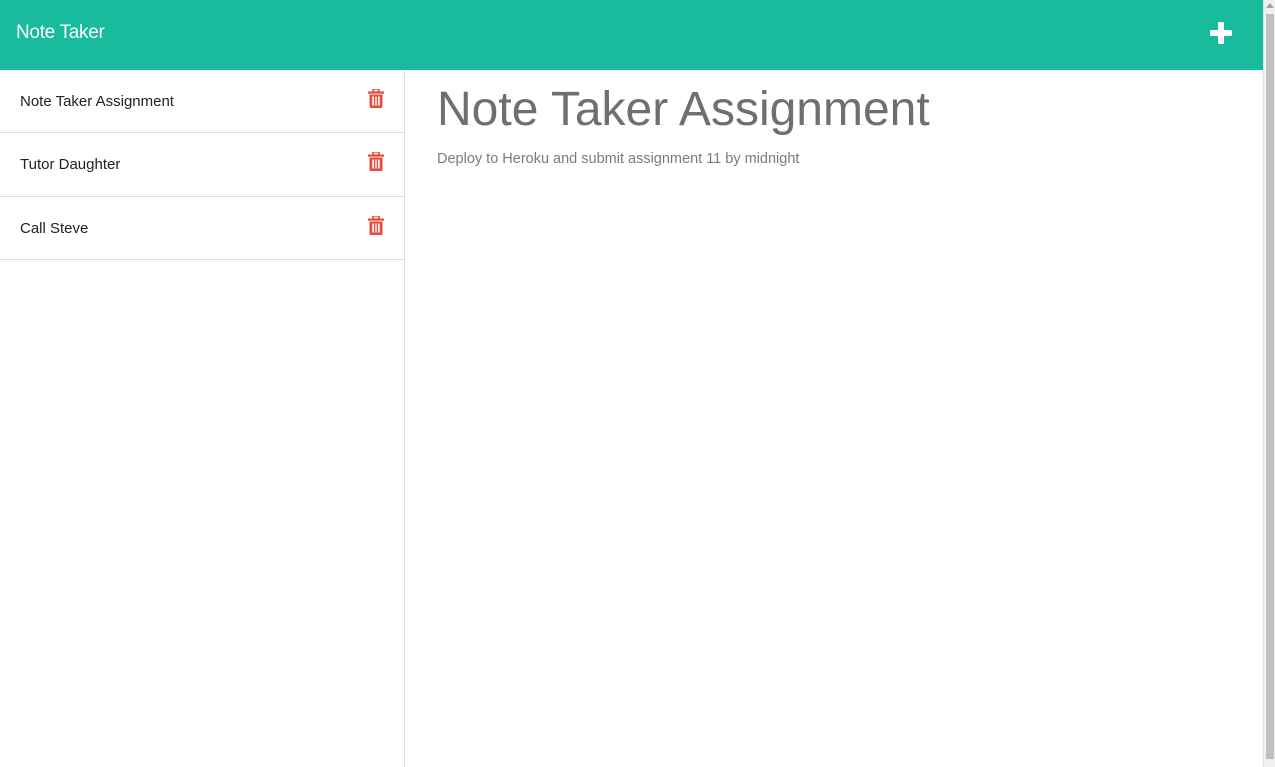  I want to click on note-list-title: Note Taker Assignment, so click(97, 101).